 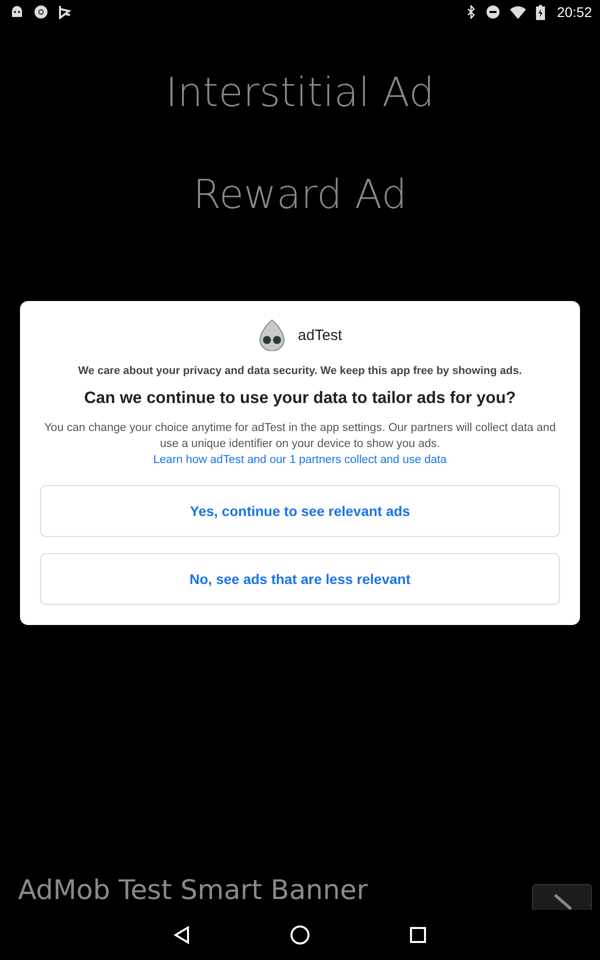 What do you see at coordinates (540, 12) in the screenshot?
I see `battery-icon` at bounding box center [540, 12].